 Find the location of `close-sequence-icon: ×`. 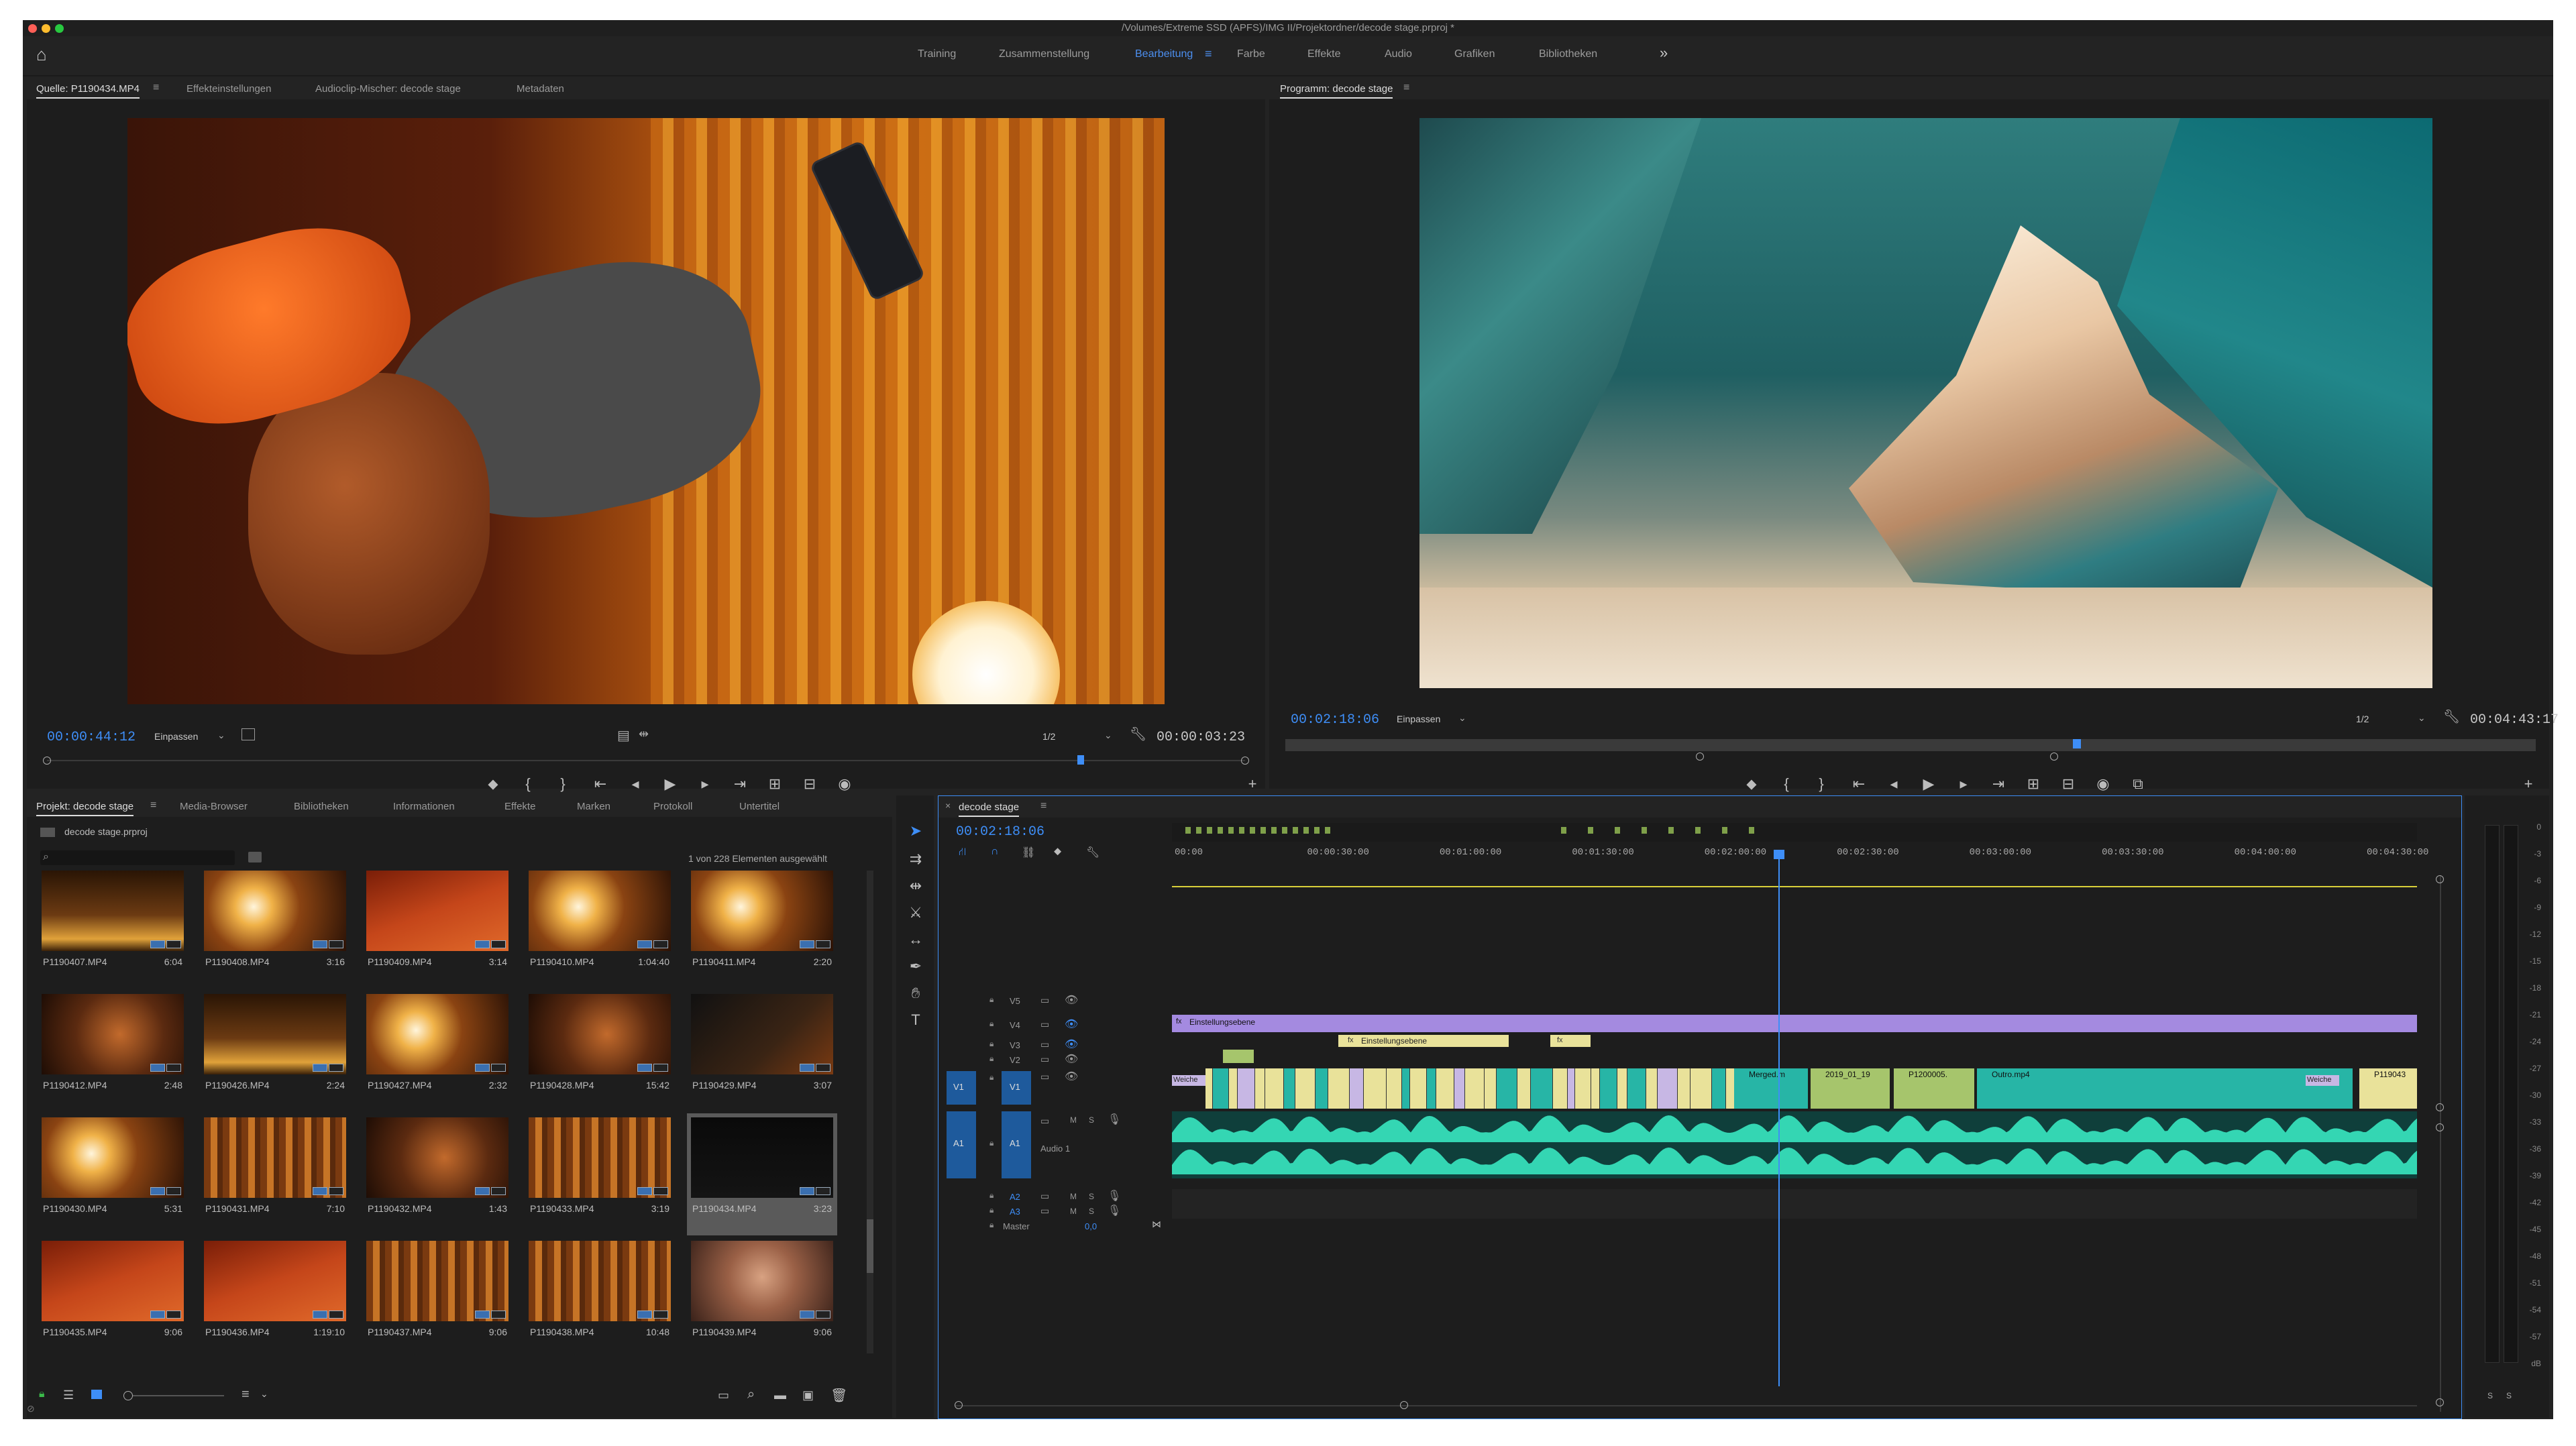

close-sequence-icon: × is located at coordinates (948, 805).